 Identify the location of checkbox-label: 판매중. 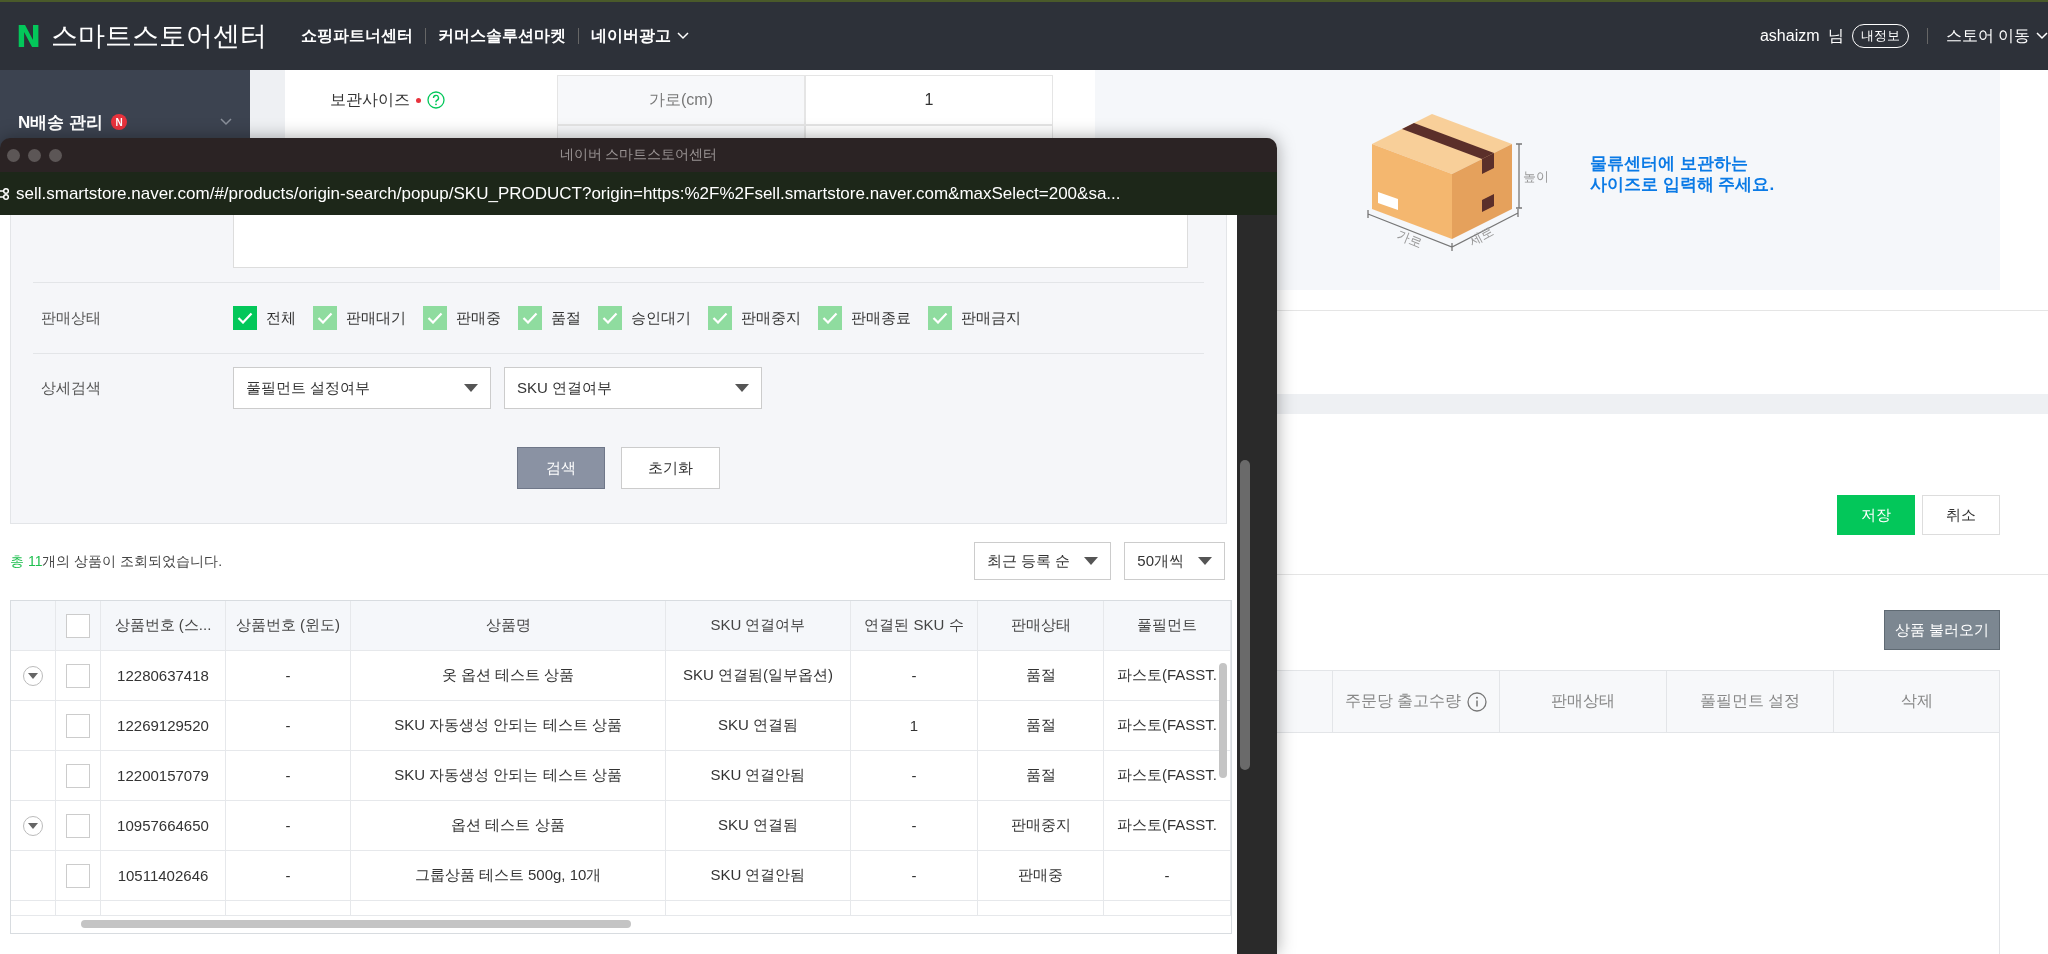
(478, 318).